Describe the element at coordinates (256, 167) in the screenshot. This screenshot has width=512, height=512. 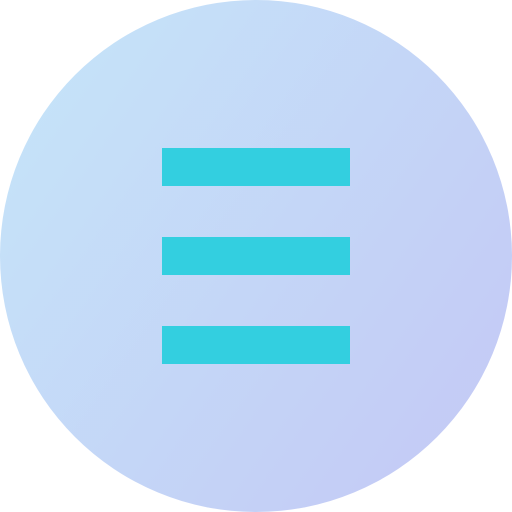
I see `menu-bar-top` at that location.